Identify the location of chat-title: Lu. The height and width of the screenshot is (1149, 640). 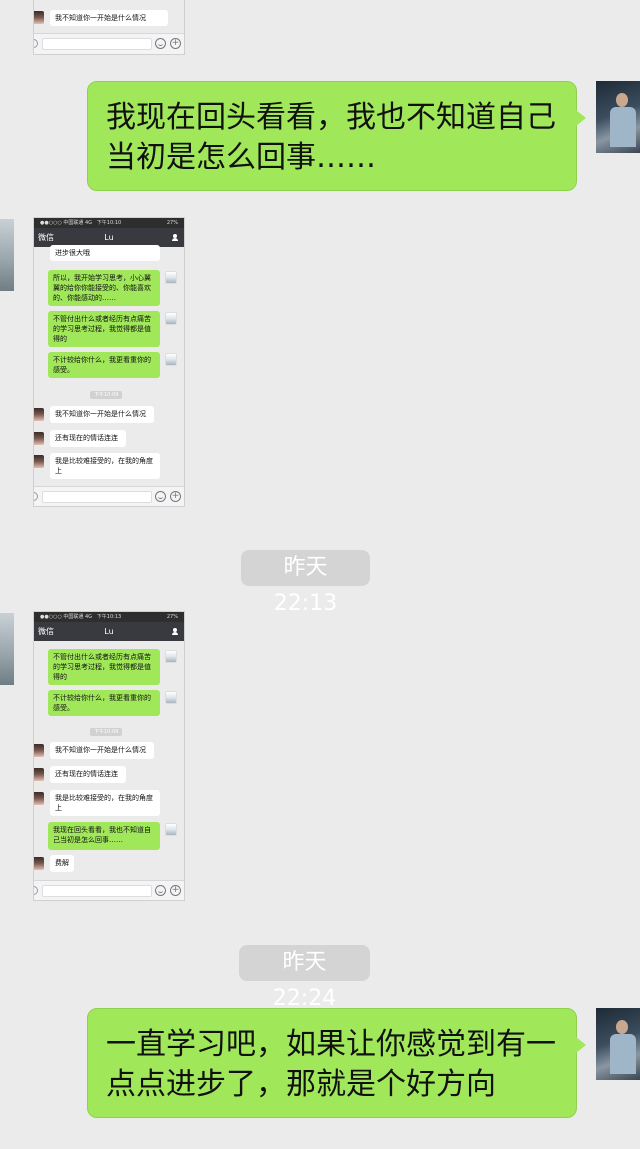
(109, 631).